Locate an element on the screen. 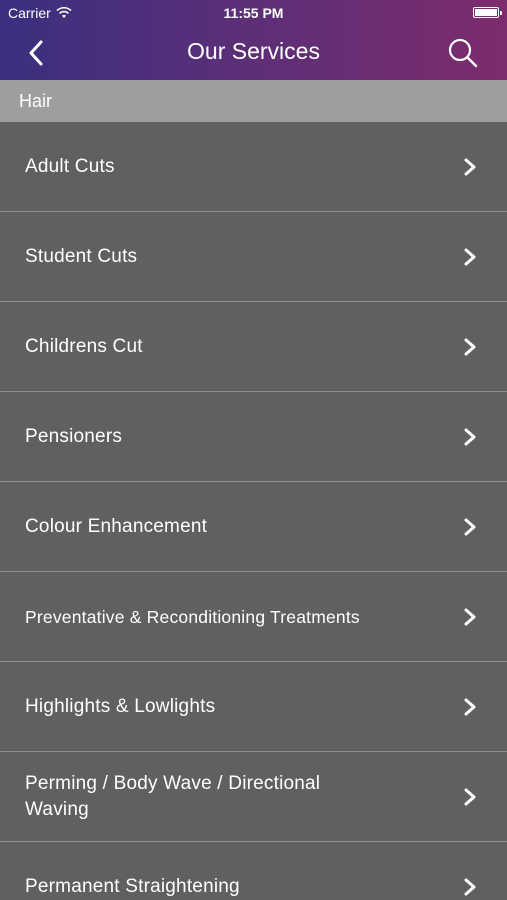 The width and height of the screenshot is (507, 900). service-label: Colour Enhancement is located at coordinates (116, 526).